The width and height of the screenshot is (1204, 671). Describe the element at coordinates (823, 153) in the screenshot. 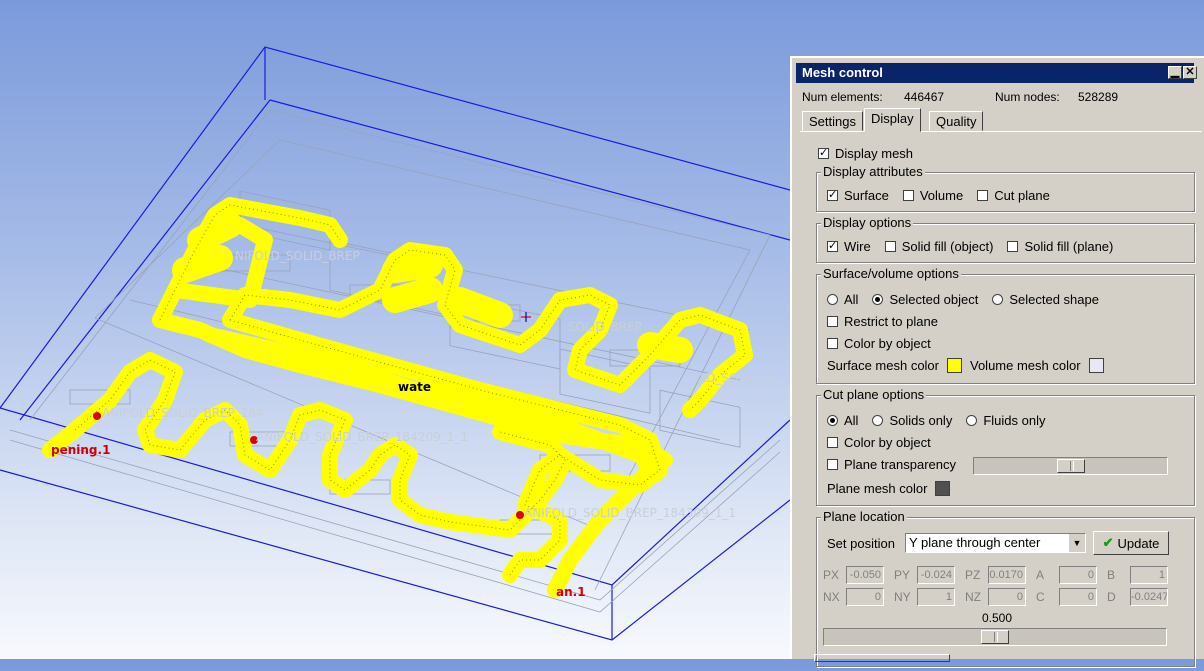

I see `display-mesh-checkbox: ✓` at that location.